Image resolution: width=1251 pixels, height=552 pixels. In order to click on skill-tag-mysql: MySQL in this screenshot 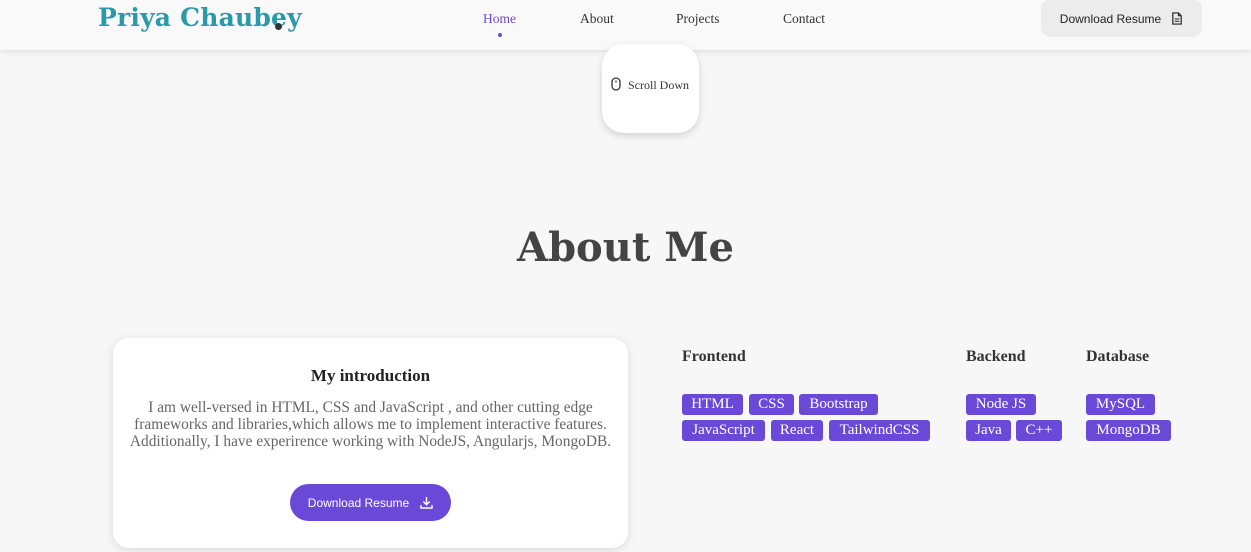, I will do `click(1120, 404)`.